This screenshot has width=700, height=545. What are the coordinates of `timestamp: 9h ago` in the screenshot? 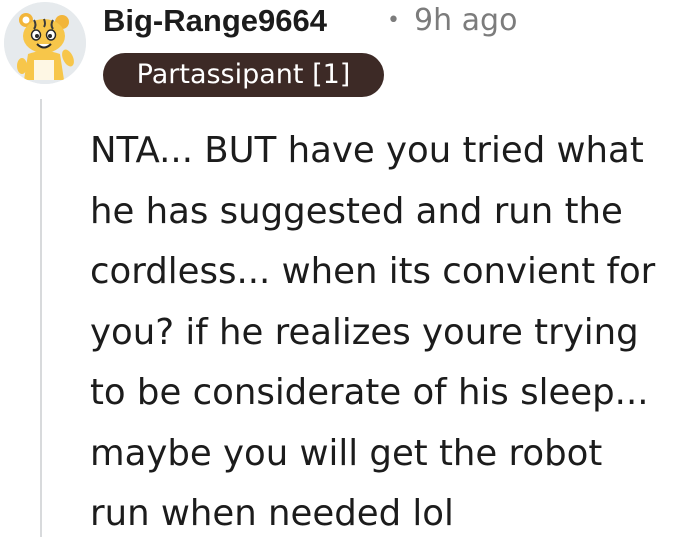 It's located at (465, 21).